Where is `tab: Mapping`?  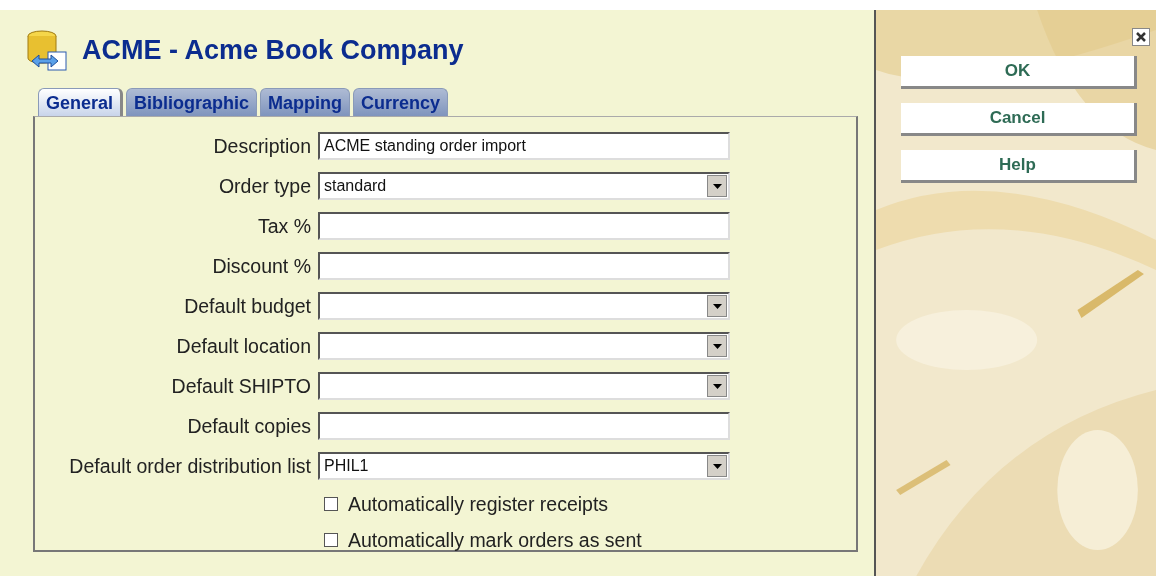
tab: Mapping is located at coordinates (305, 102).